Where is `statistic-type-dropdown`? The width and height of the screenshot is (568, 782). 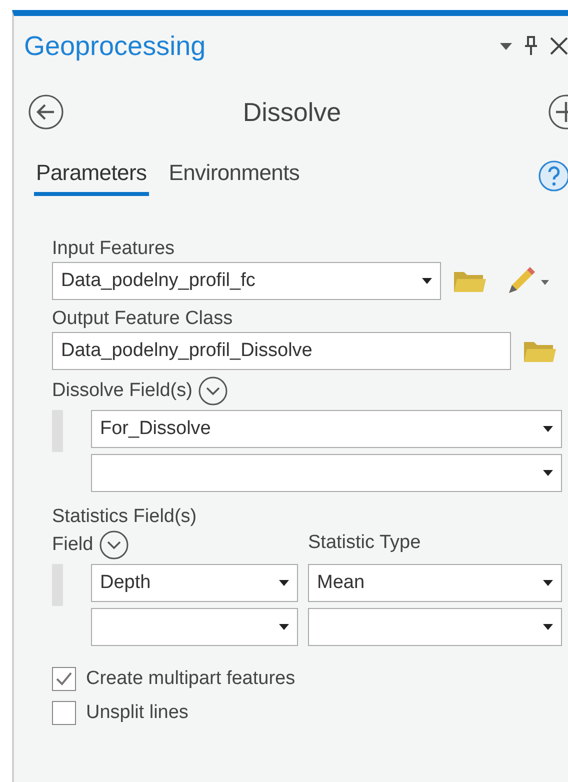 statistic-type-dropdown is located at coordinates (435, 627).